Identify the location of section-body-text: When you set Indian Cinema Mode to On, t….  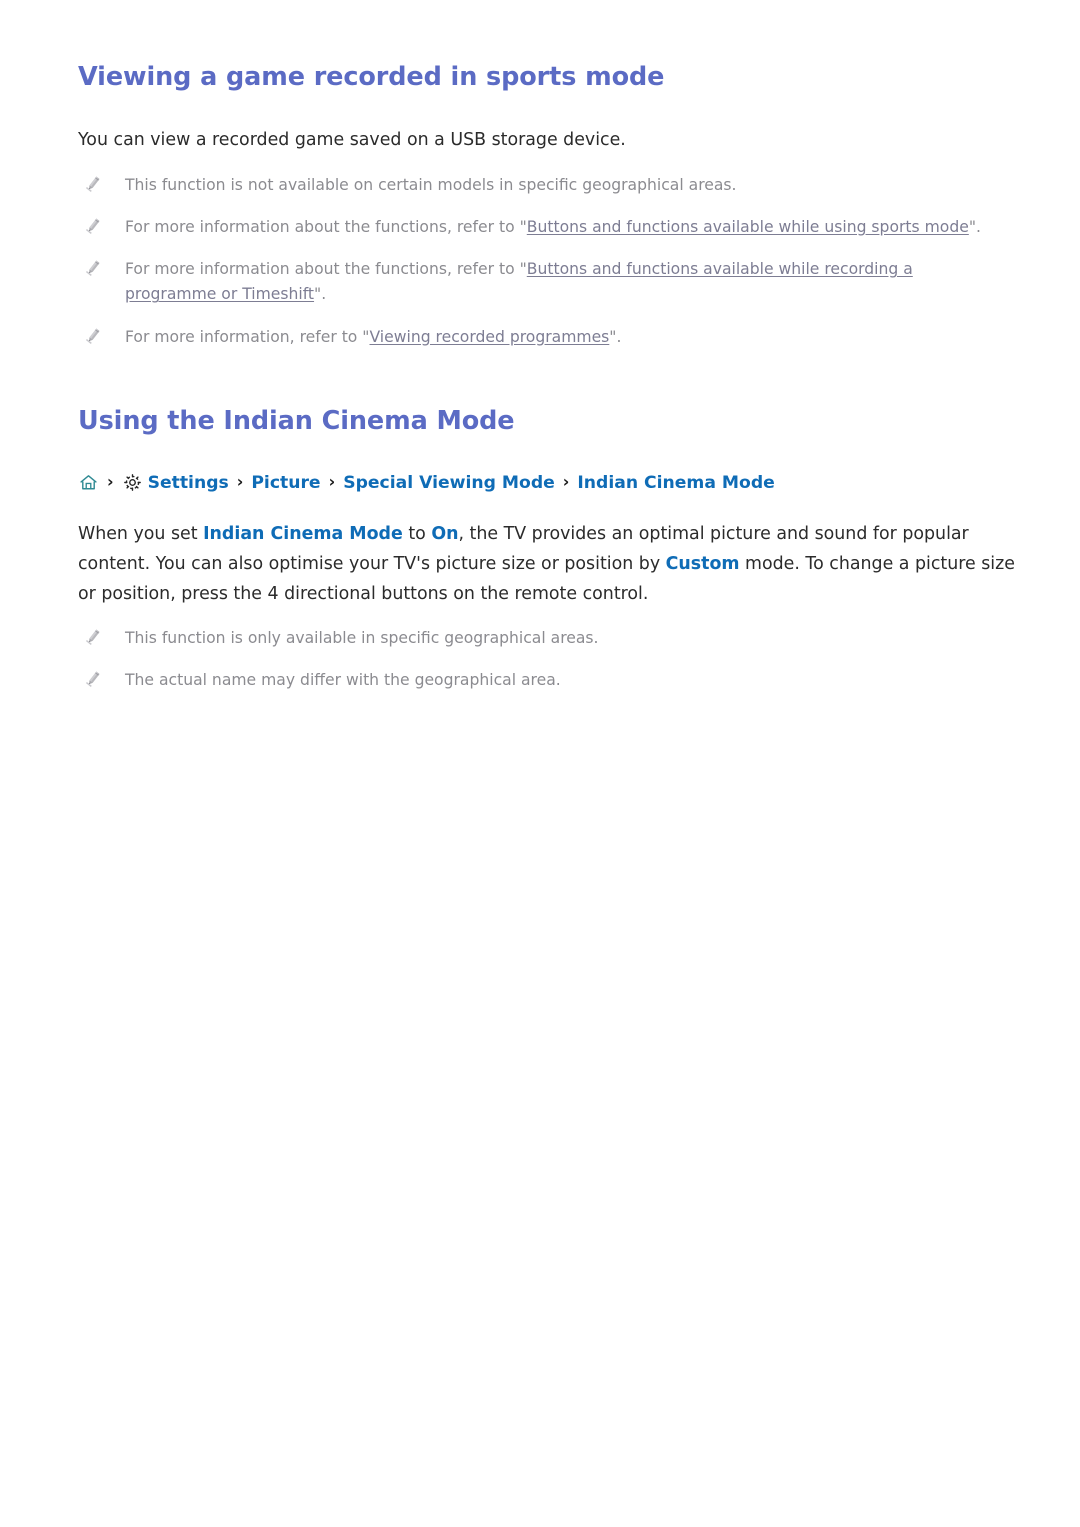
(550, 565).